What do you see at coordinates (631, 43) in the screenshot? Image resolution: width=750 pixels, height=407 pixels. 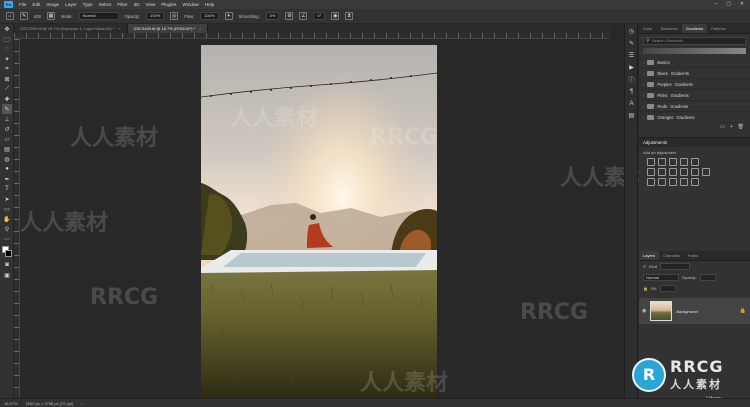 I see `brush-settings-icon: ✎` at bounding box center [631, 43].